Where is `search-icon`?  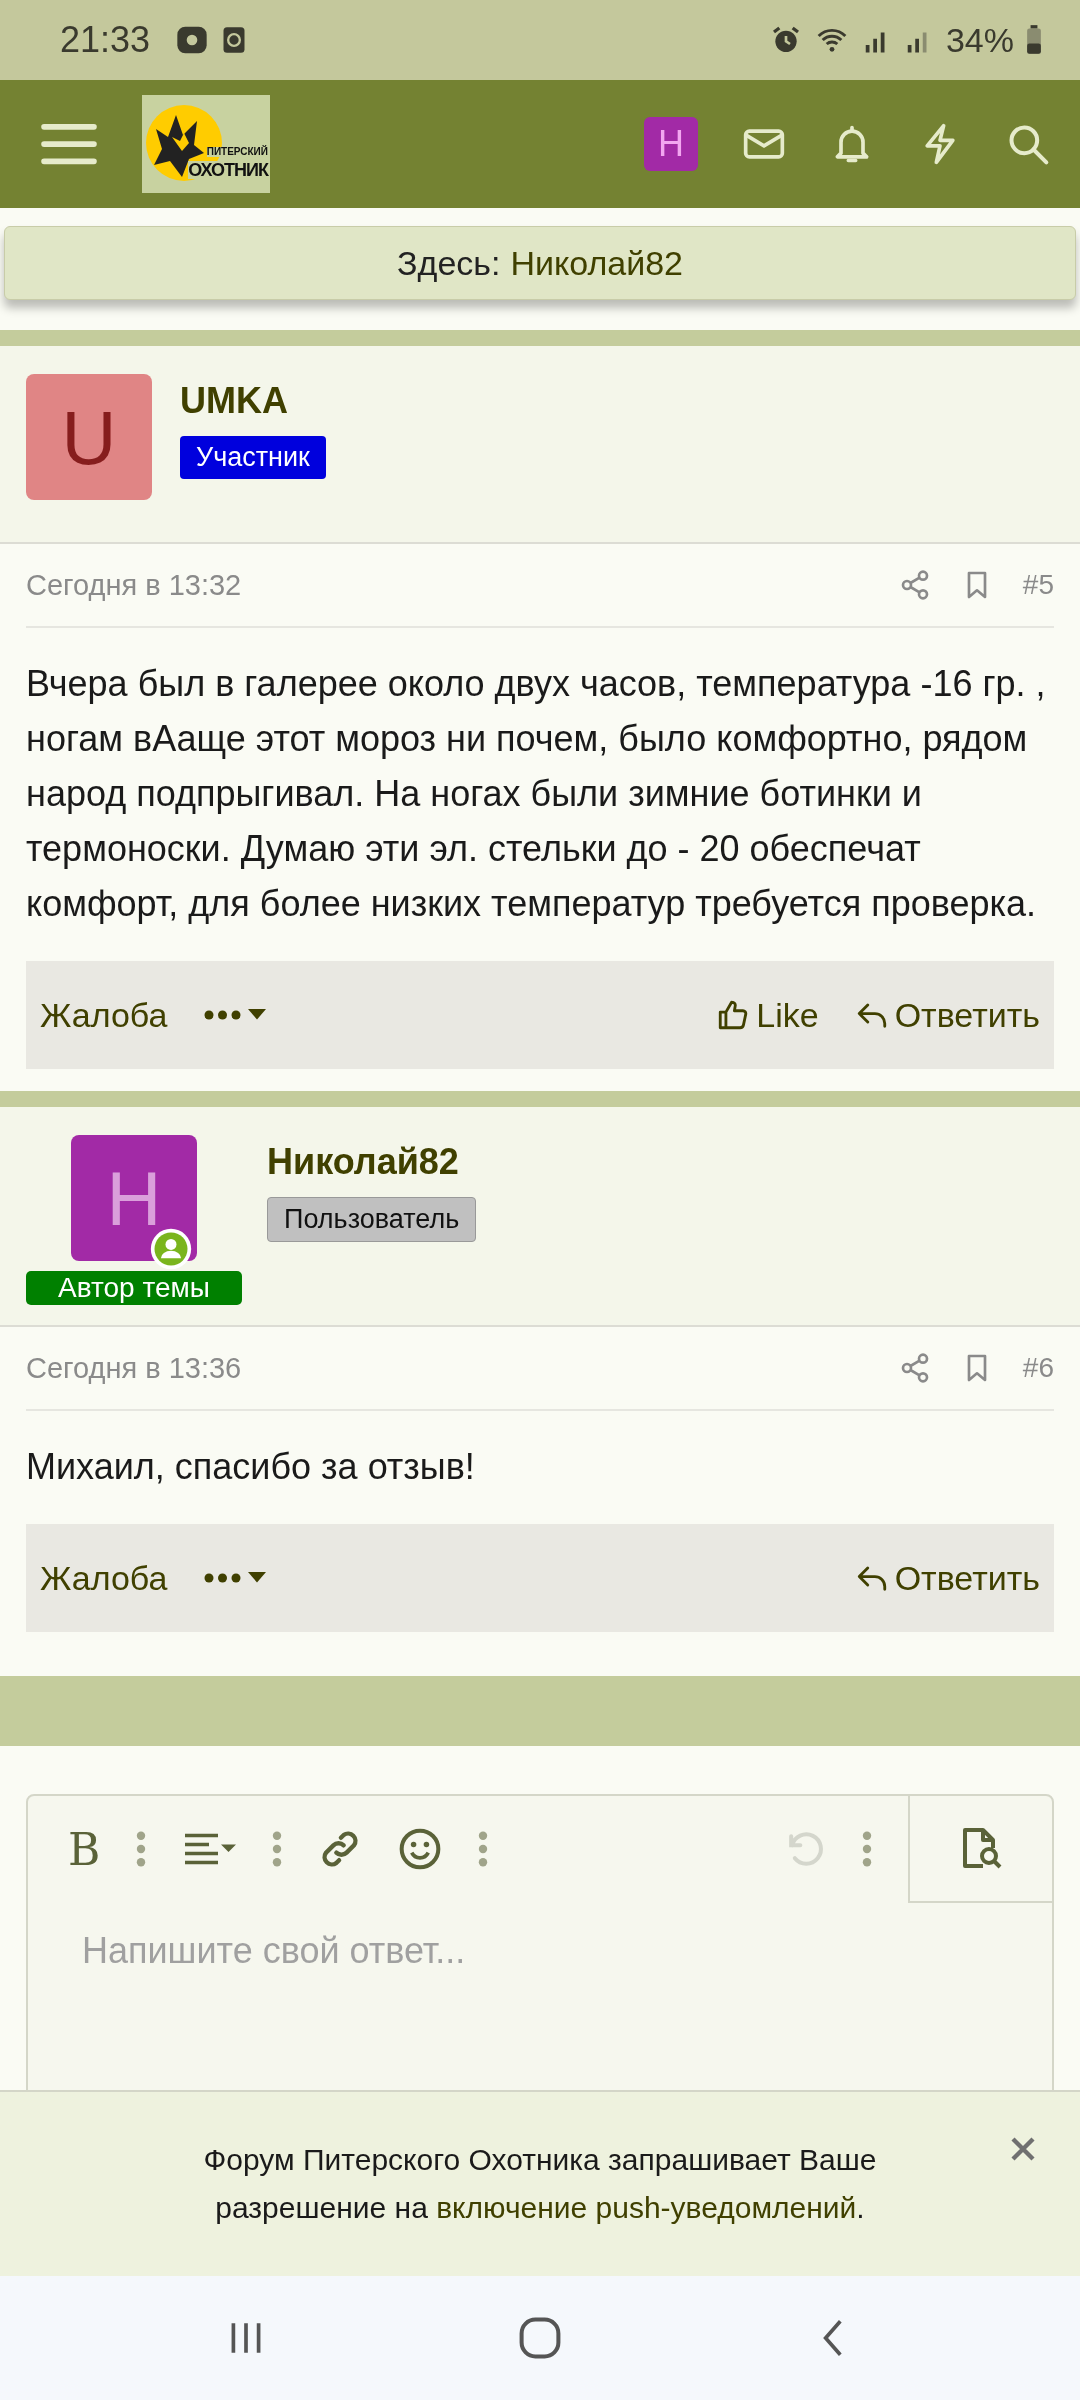
search-icon is located at coordinates (1028, 144).